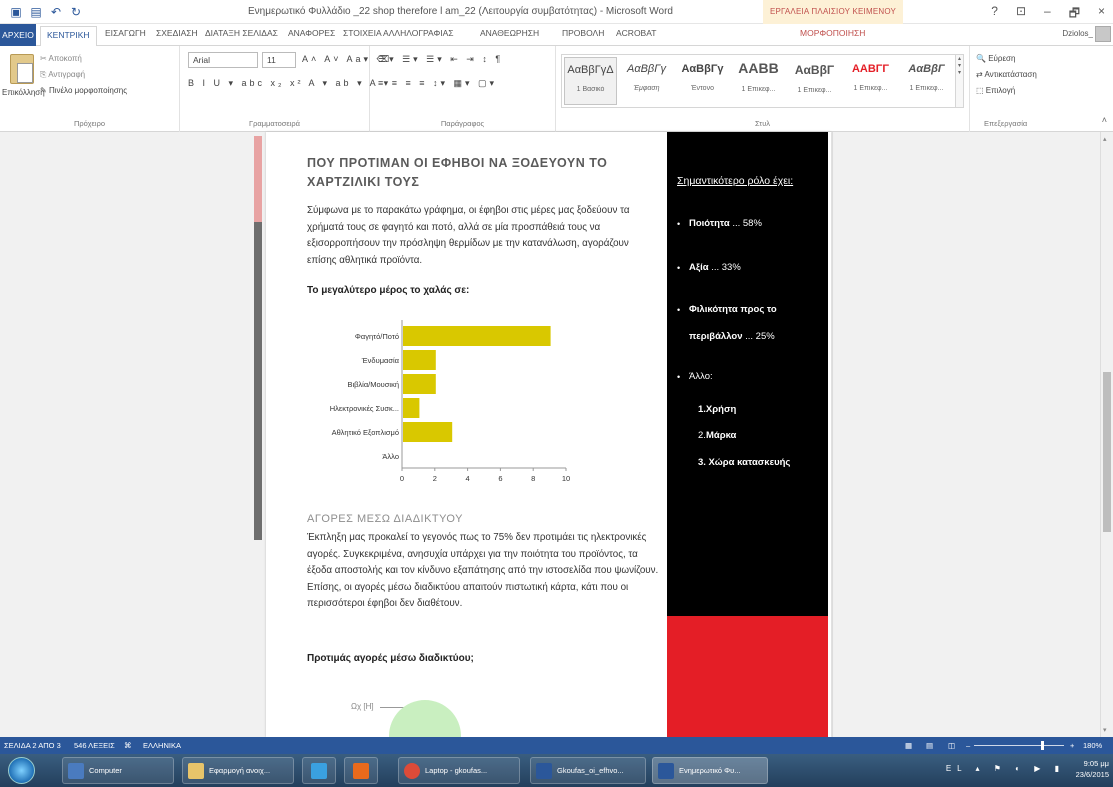 The width and height of the screenshot is (1113, 787). Describe the element at coordinates (23, 92) in the screenshot. I see `paste-button: Επικόλληση` at that location.